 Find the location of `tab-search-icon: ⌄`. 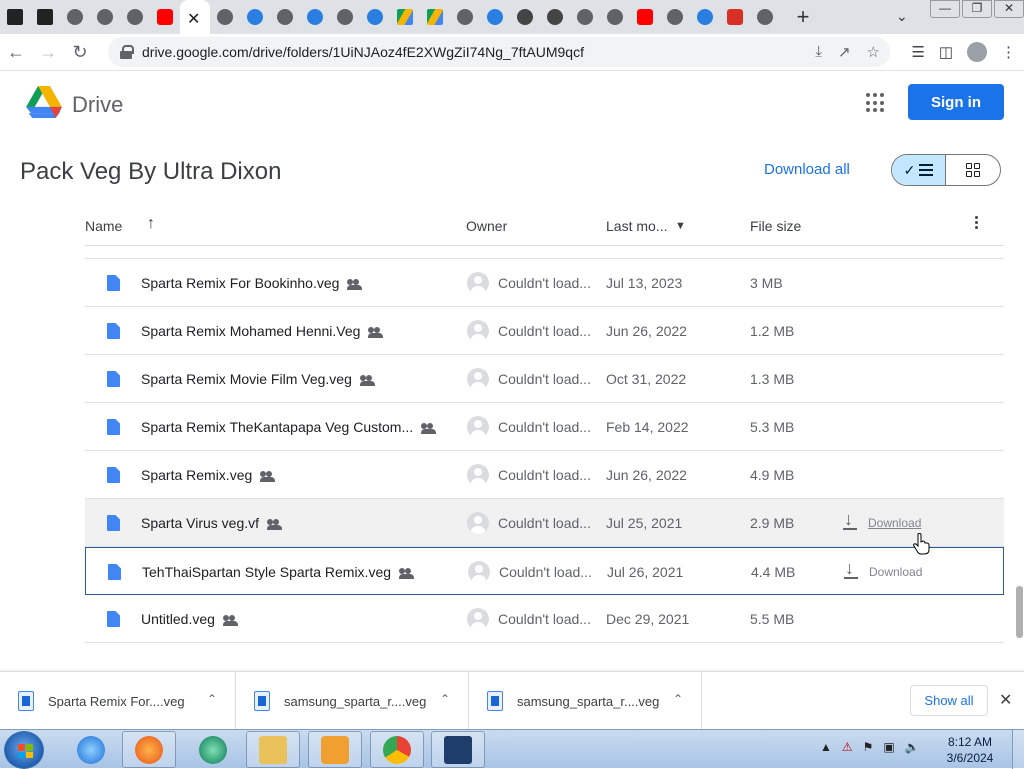

tab-search-icon: ⌄ is located at coordinates (902, 16).